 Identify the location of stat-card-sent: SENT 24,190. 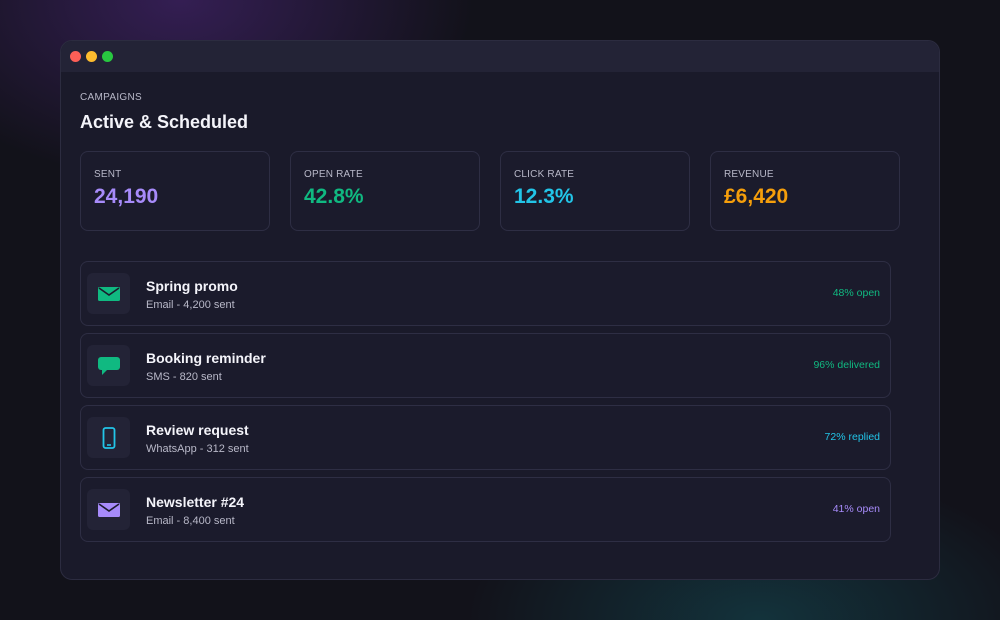
(175, 191).